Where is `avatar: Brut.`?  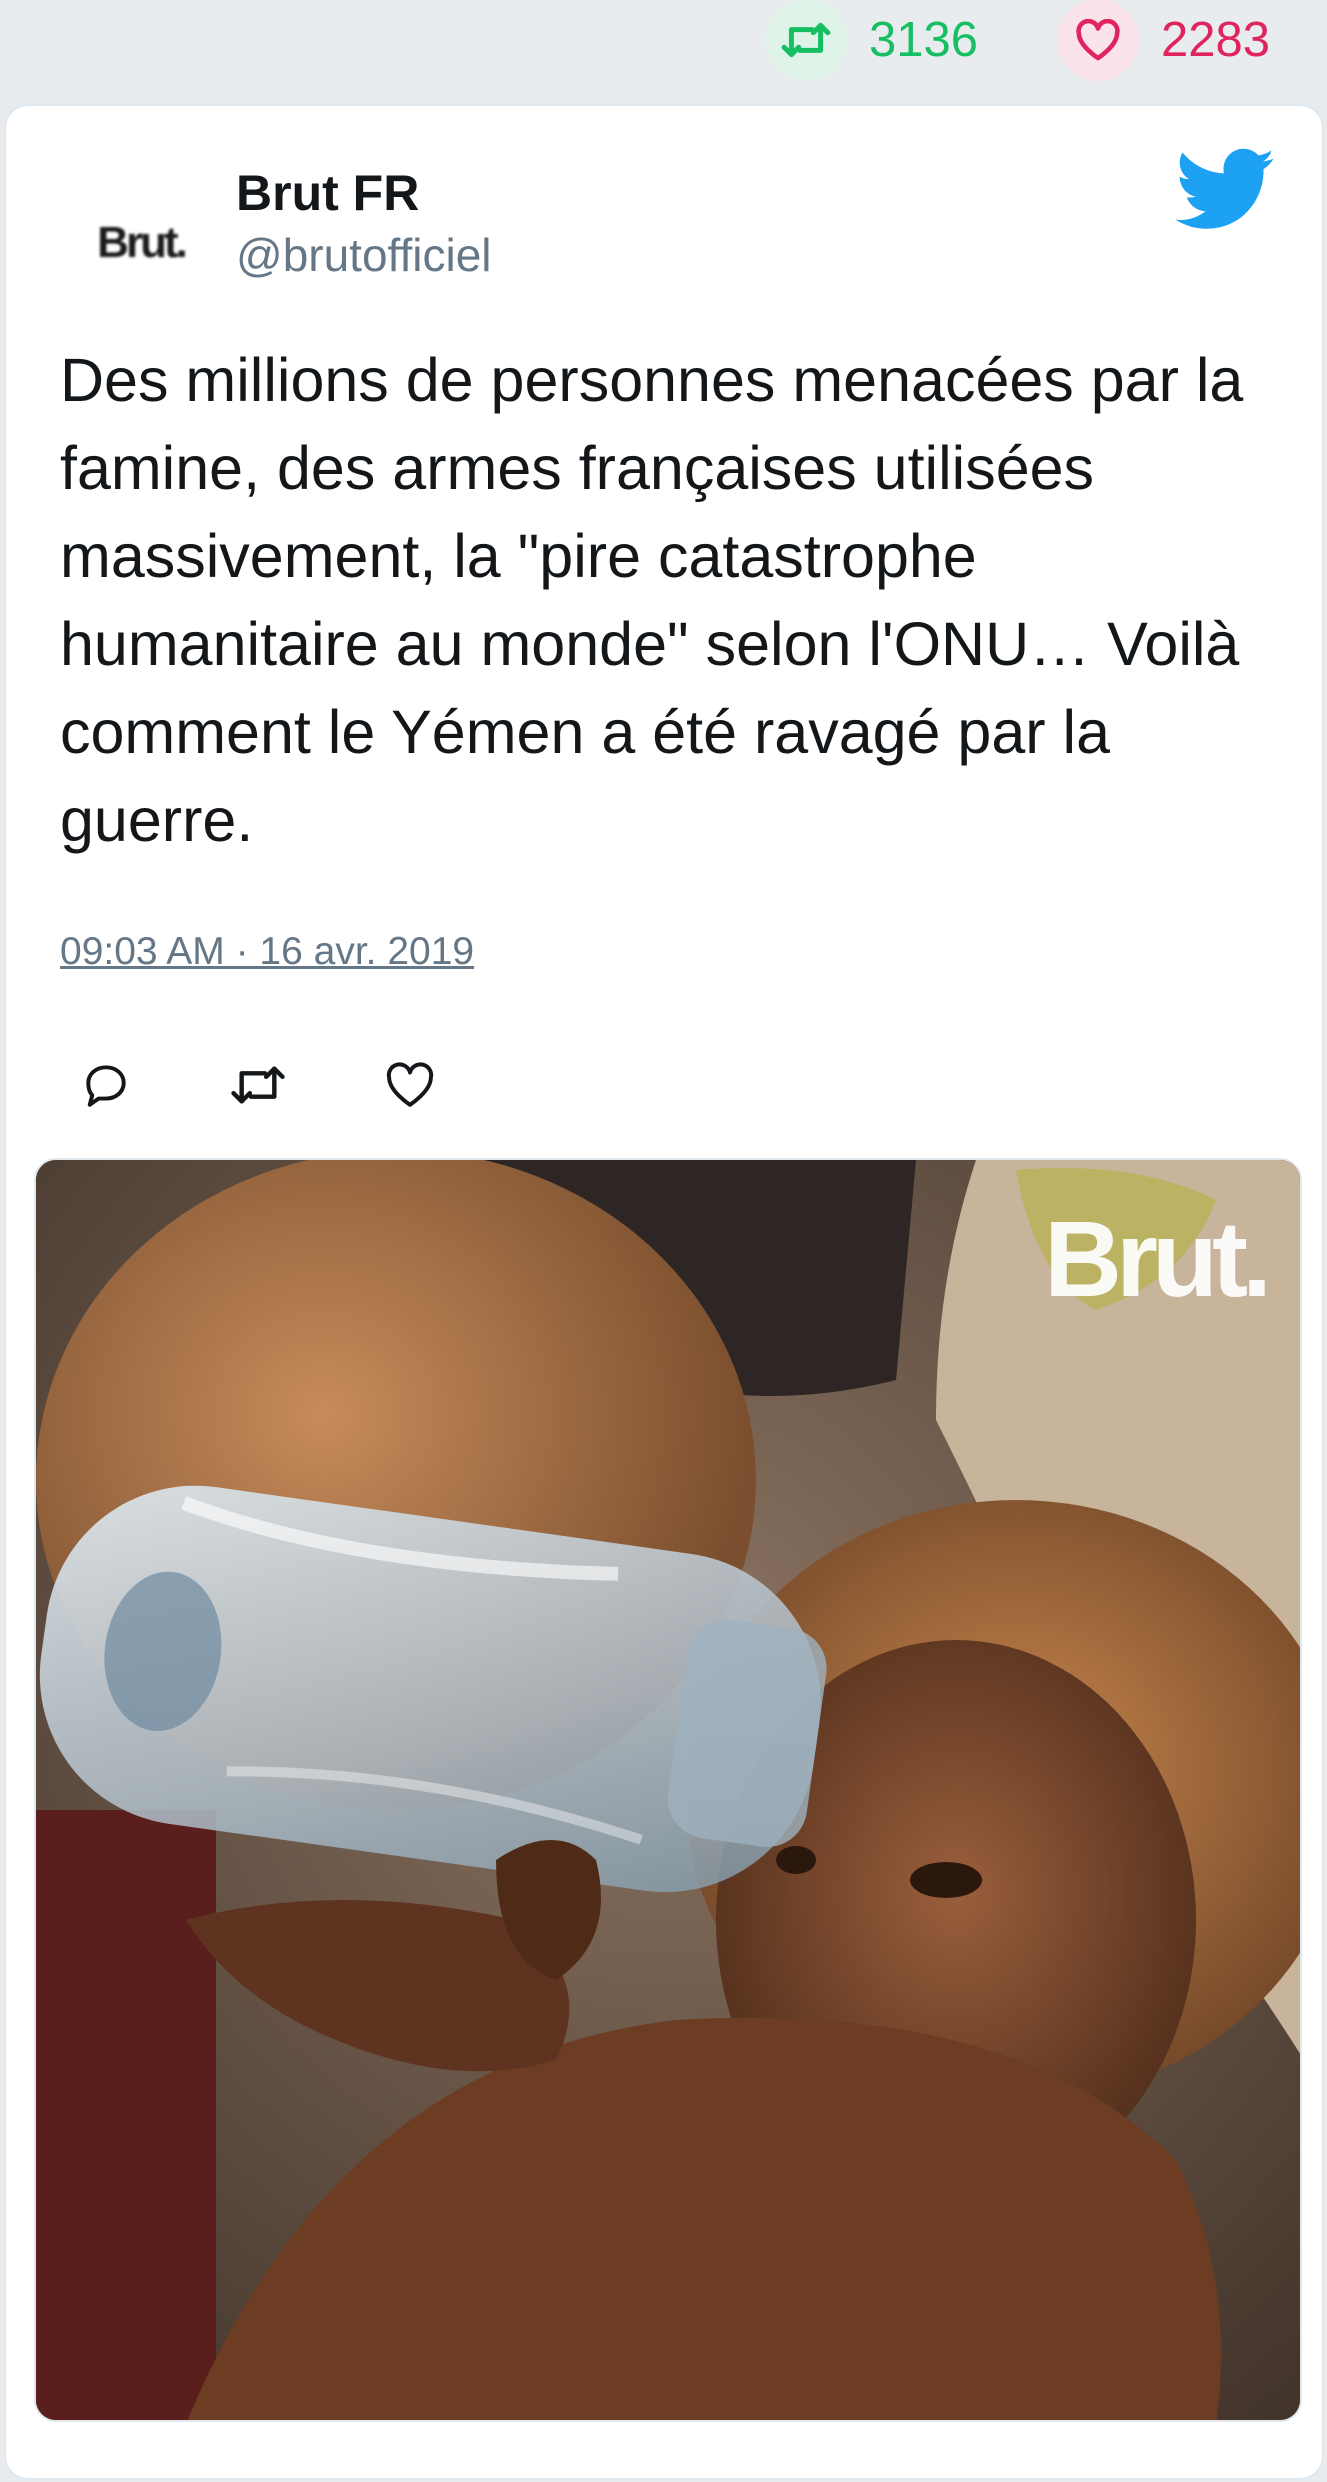
avatar: Brut. is located at coordinates (141, 243).